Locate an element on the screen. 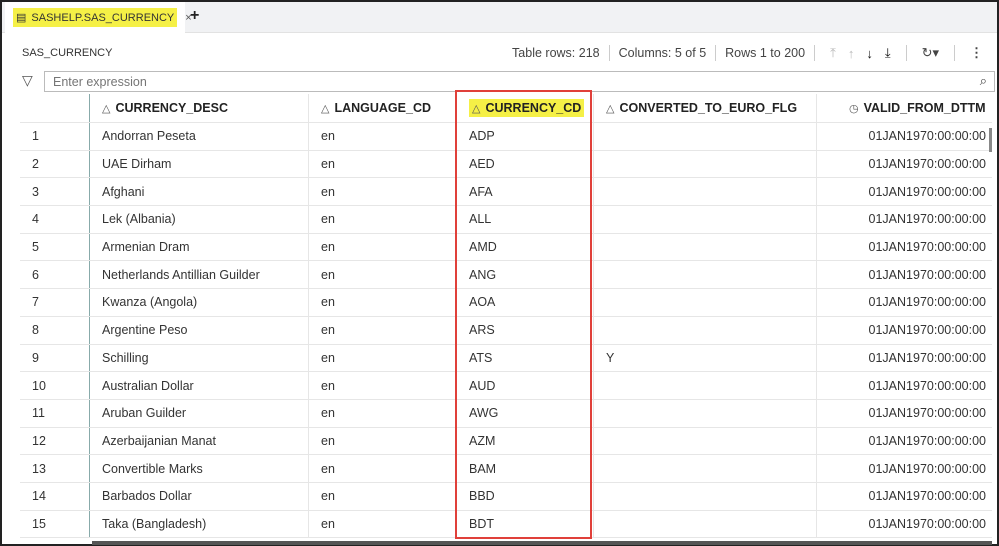 The width and height of the screenshot is (999, 546). row-number: 9 is located at coordinates (55, 358).